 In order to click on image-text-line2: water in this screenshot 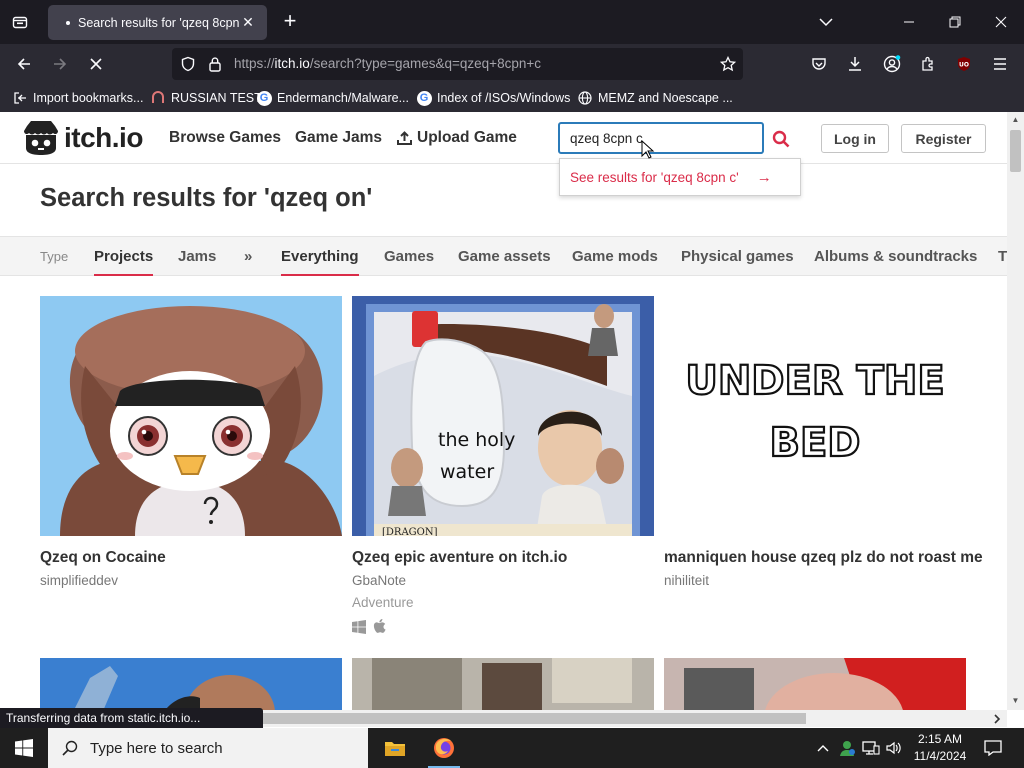, I will do `click(467, 472)`.